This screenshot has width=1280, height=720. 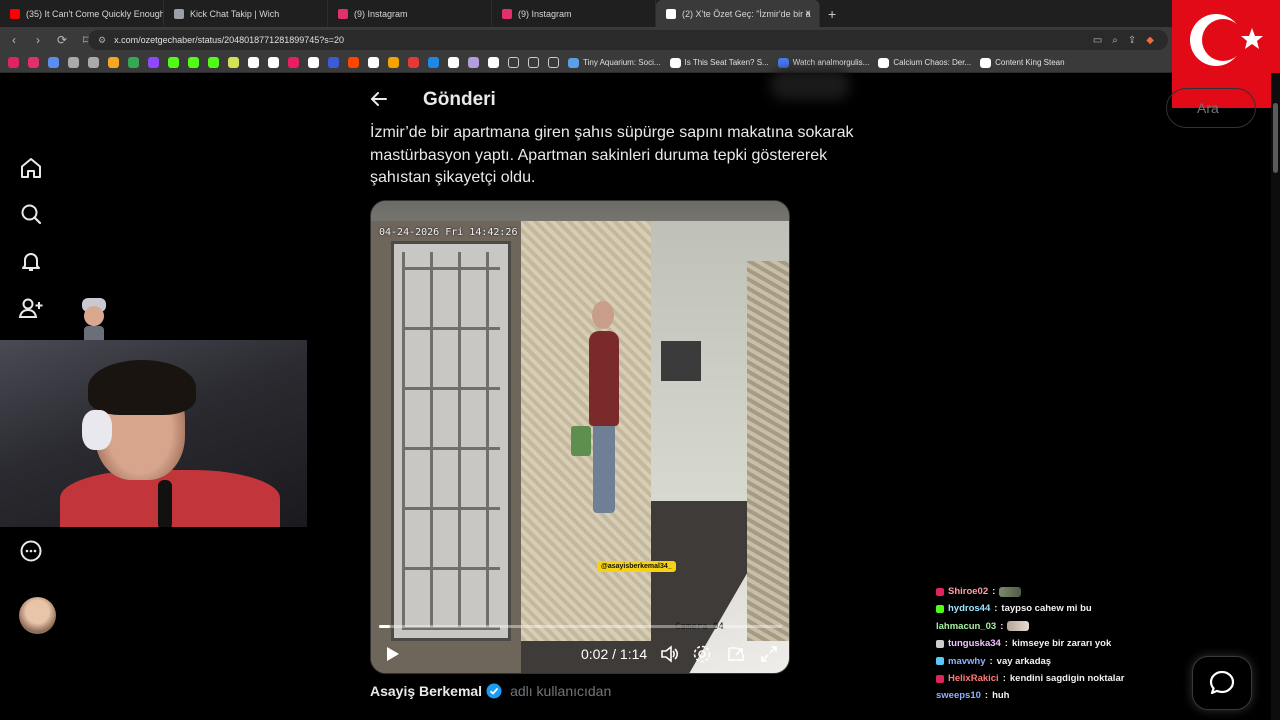 What do you see at coordinates (769, 654) in the screenshot?
I see `fullscreen-icon` at bounding box center [769, 654].